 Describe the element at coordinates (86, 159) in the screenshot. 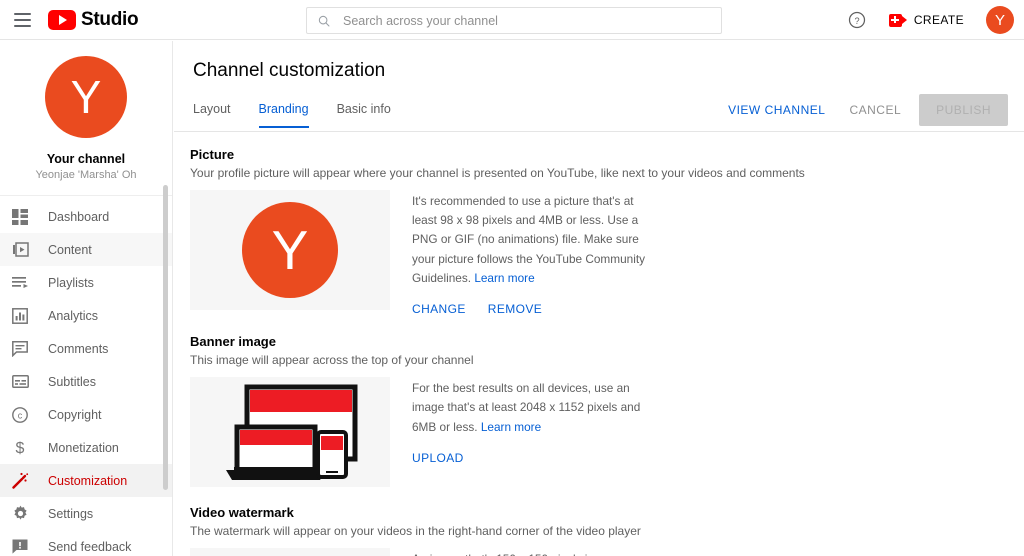

I see `channel-title: Your channel` at that location.